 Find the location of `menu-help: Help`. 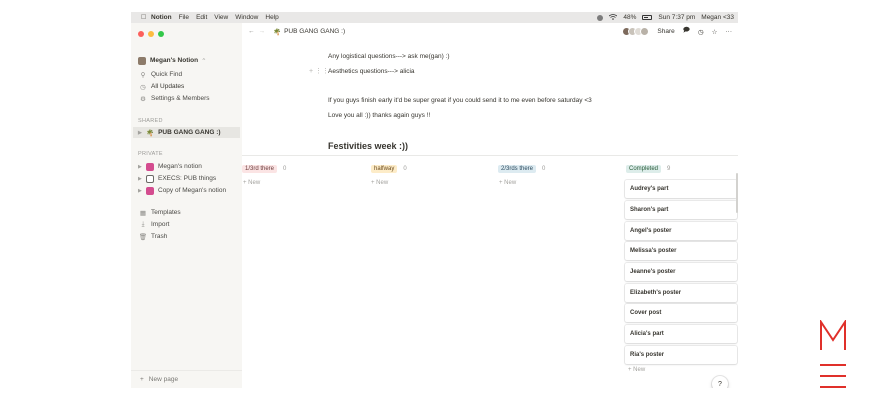

menu-help: Help is located at coordinates (271, 17).